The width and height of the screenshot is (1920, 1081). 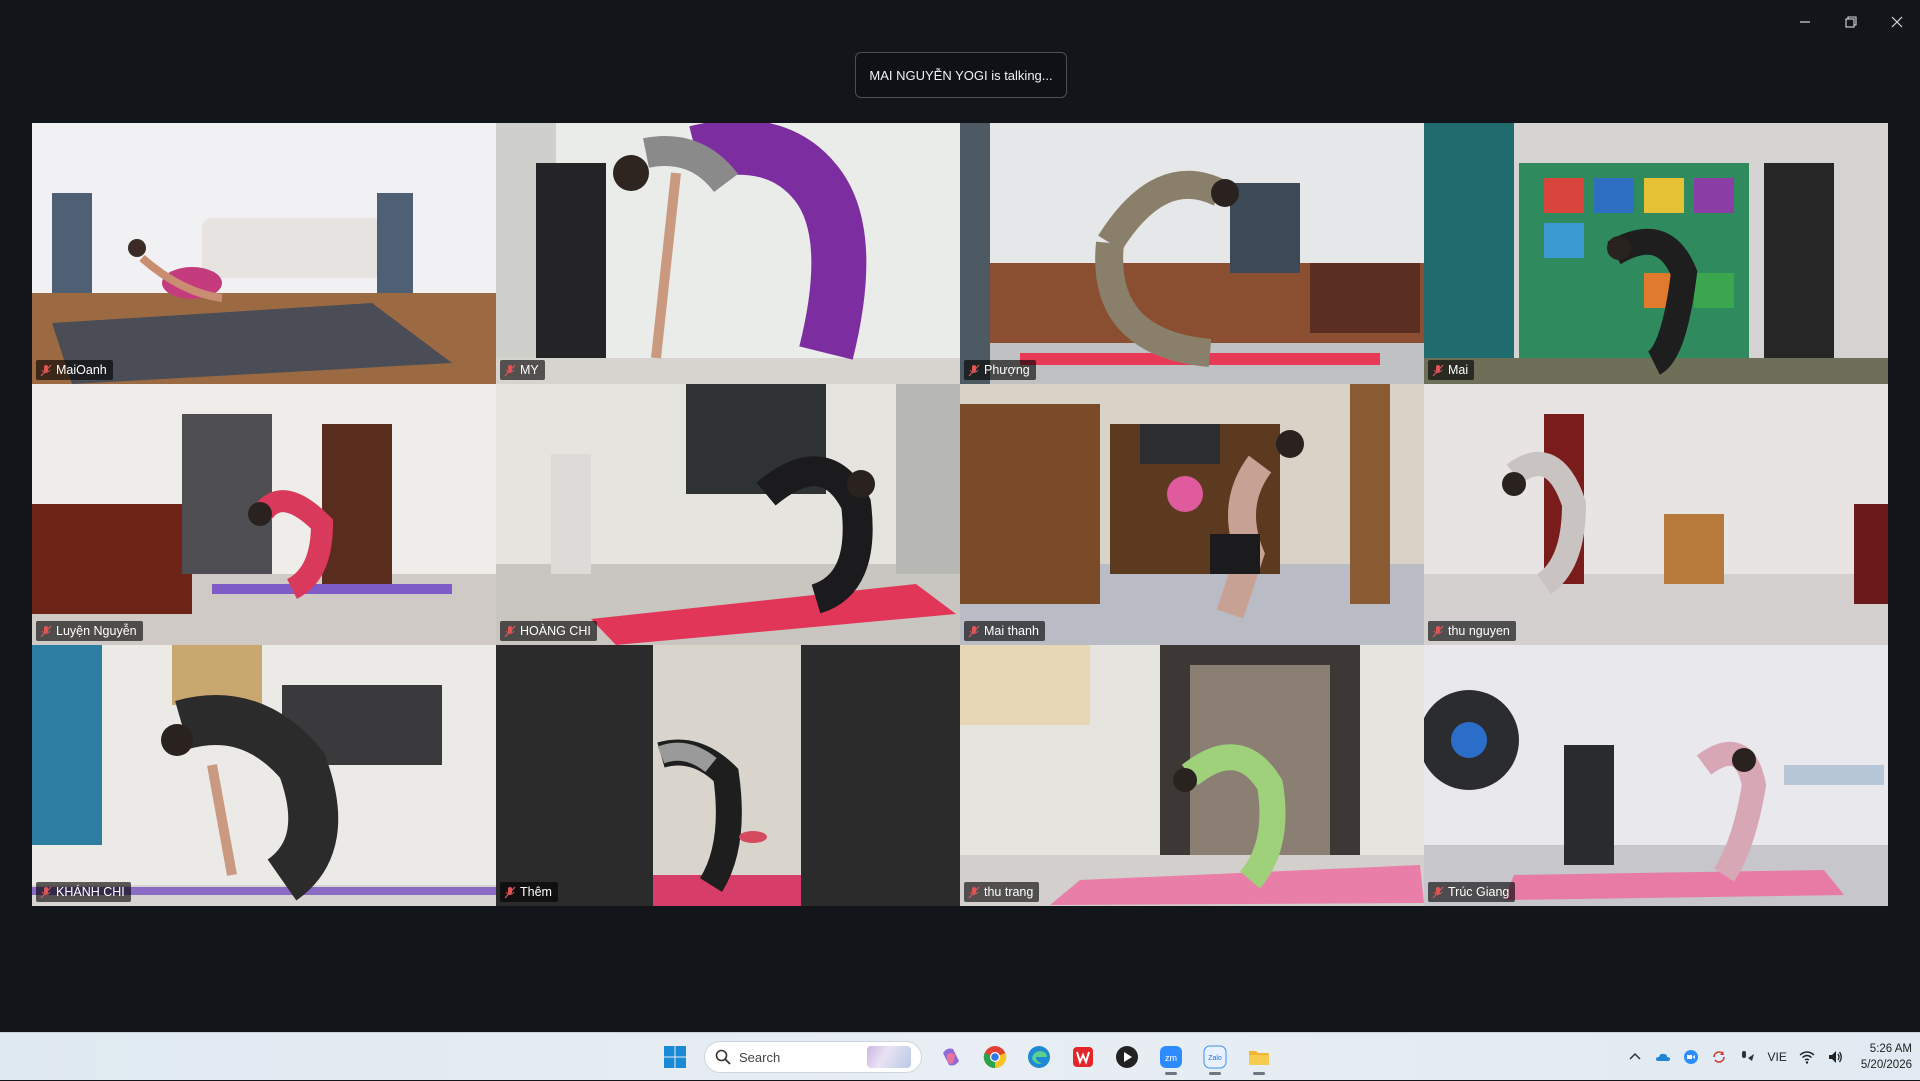 I want to click on video-tile: Luyện Nguyễn, so click(x=264, y=514).